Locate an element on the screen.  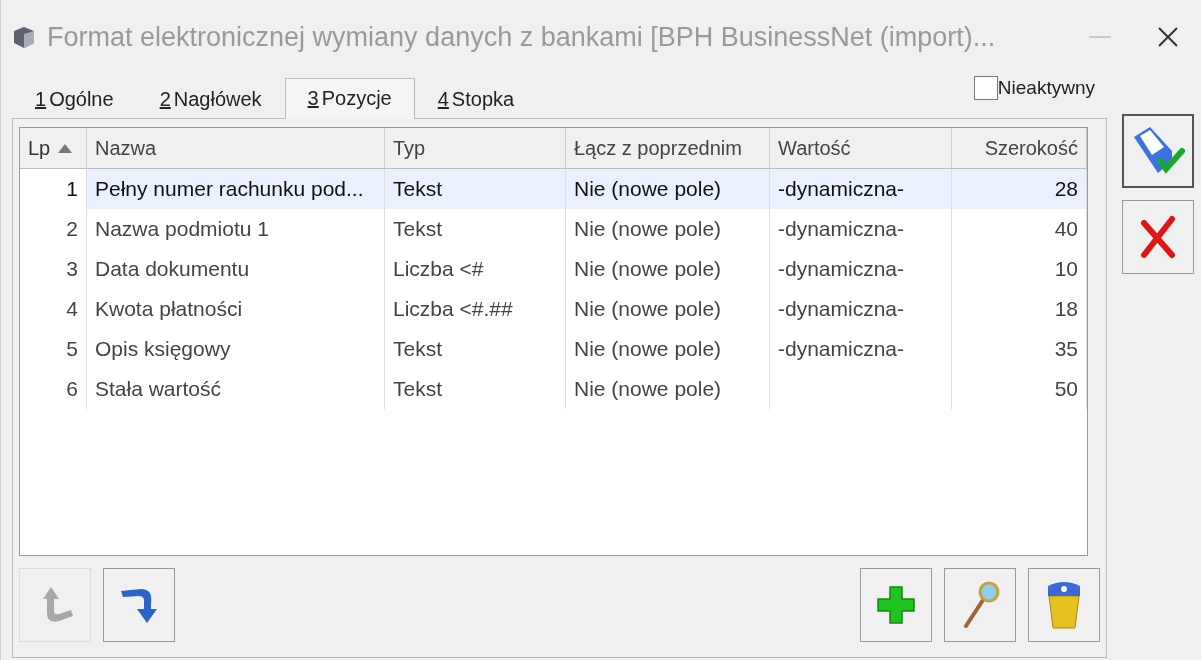
delete-button is located at coordinates (1064, 605).